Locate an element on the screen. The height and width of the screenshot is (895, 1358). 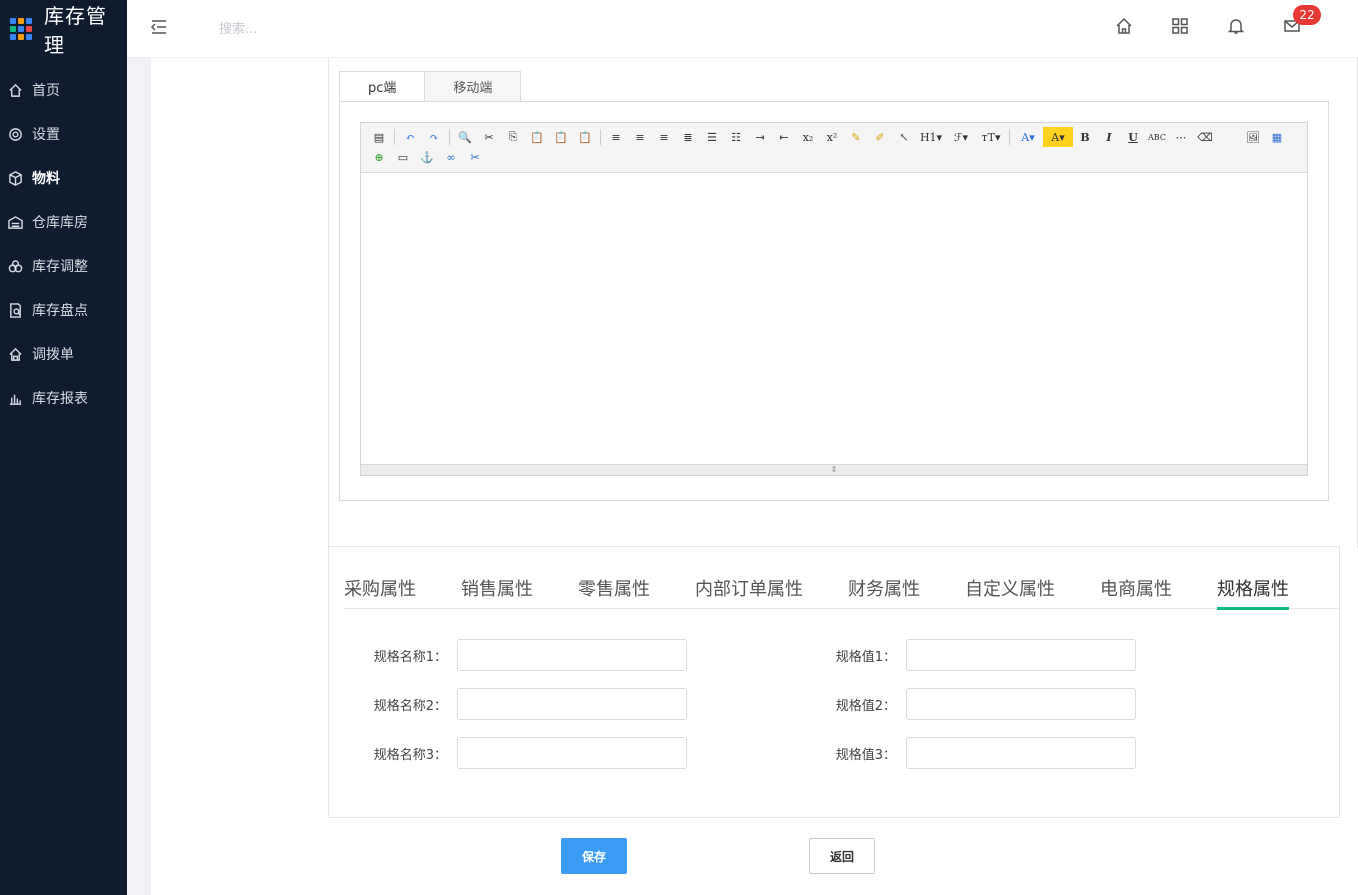
spec-name-3-row: 规格名称3： is located at coordinates (507, 753).